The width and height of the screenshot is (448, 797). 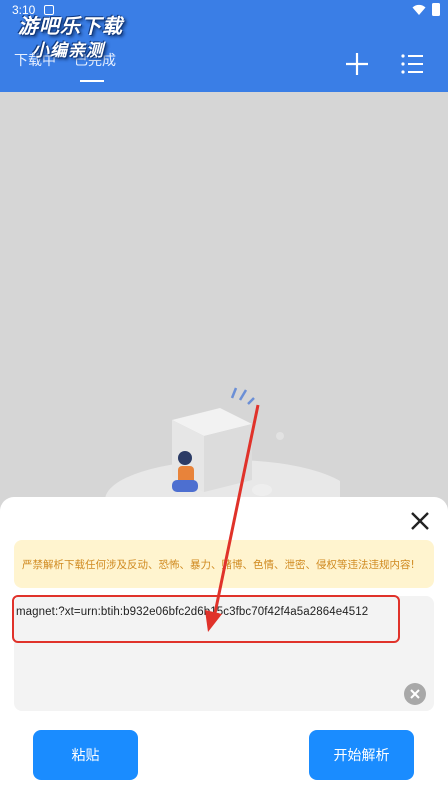 What do you see at coordinates (206, 619) in the screenshot?
I see `annotation-highlight-box` at bounding box center [206, 619].